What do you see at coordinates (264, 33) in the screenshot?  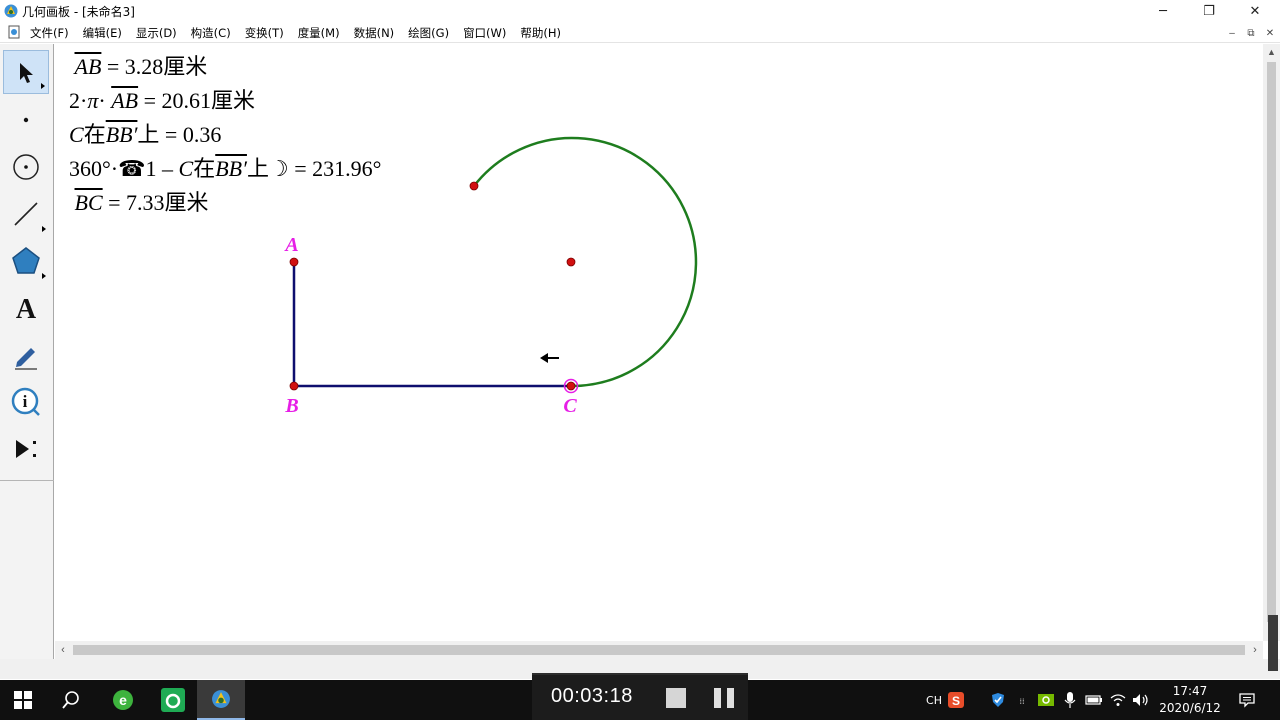 I see `menu-transform: 变换(T)` at bounding box center [264, 33].